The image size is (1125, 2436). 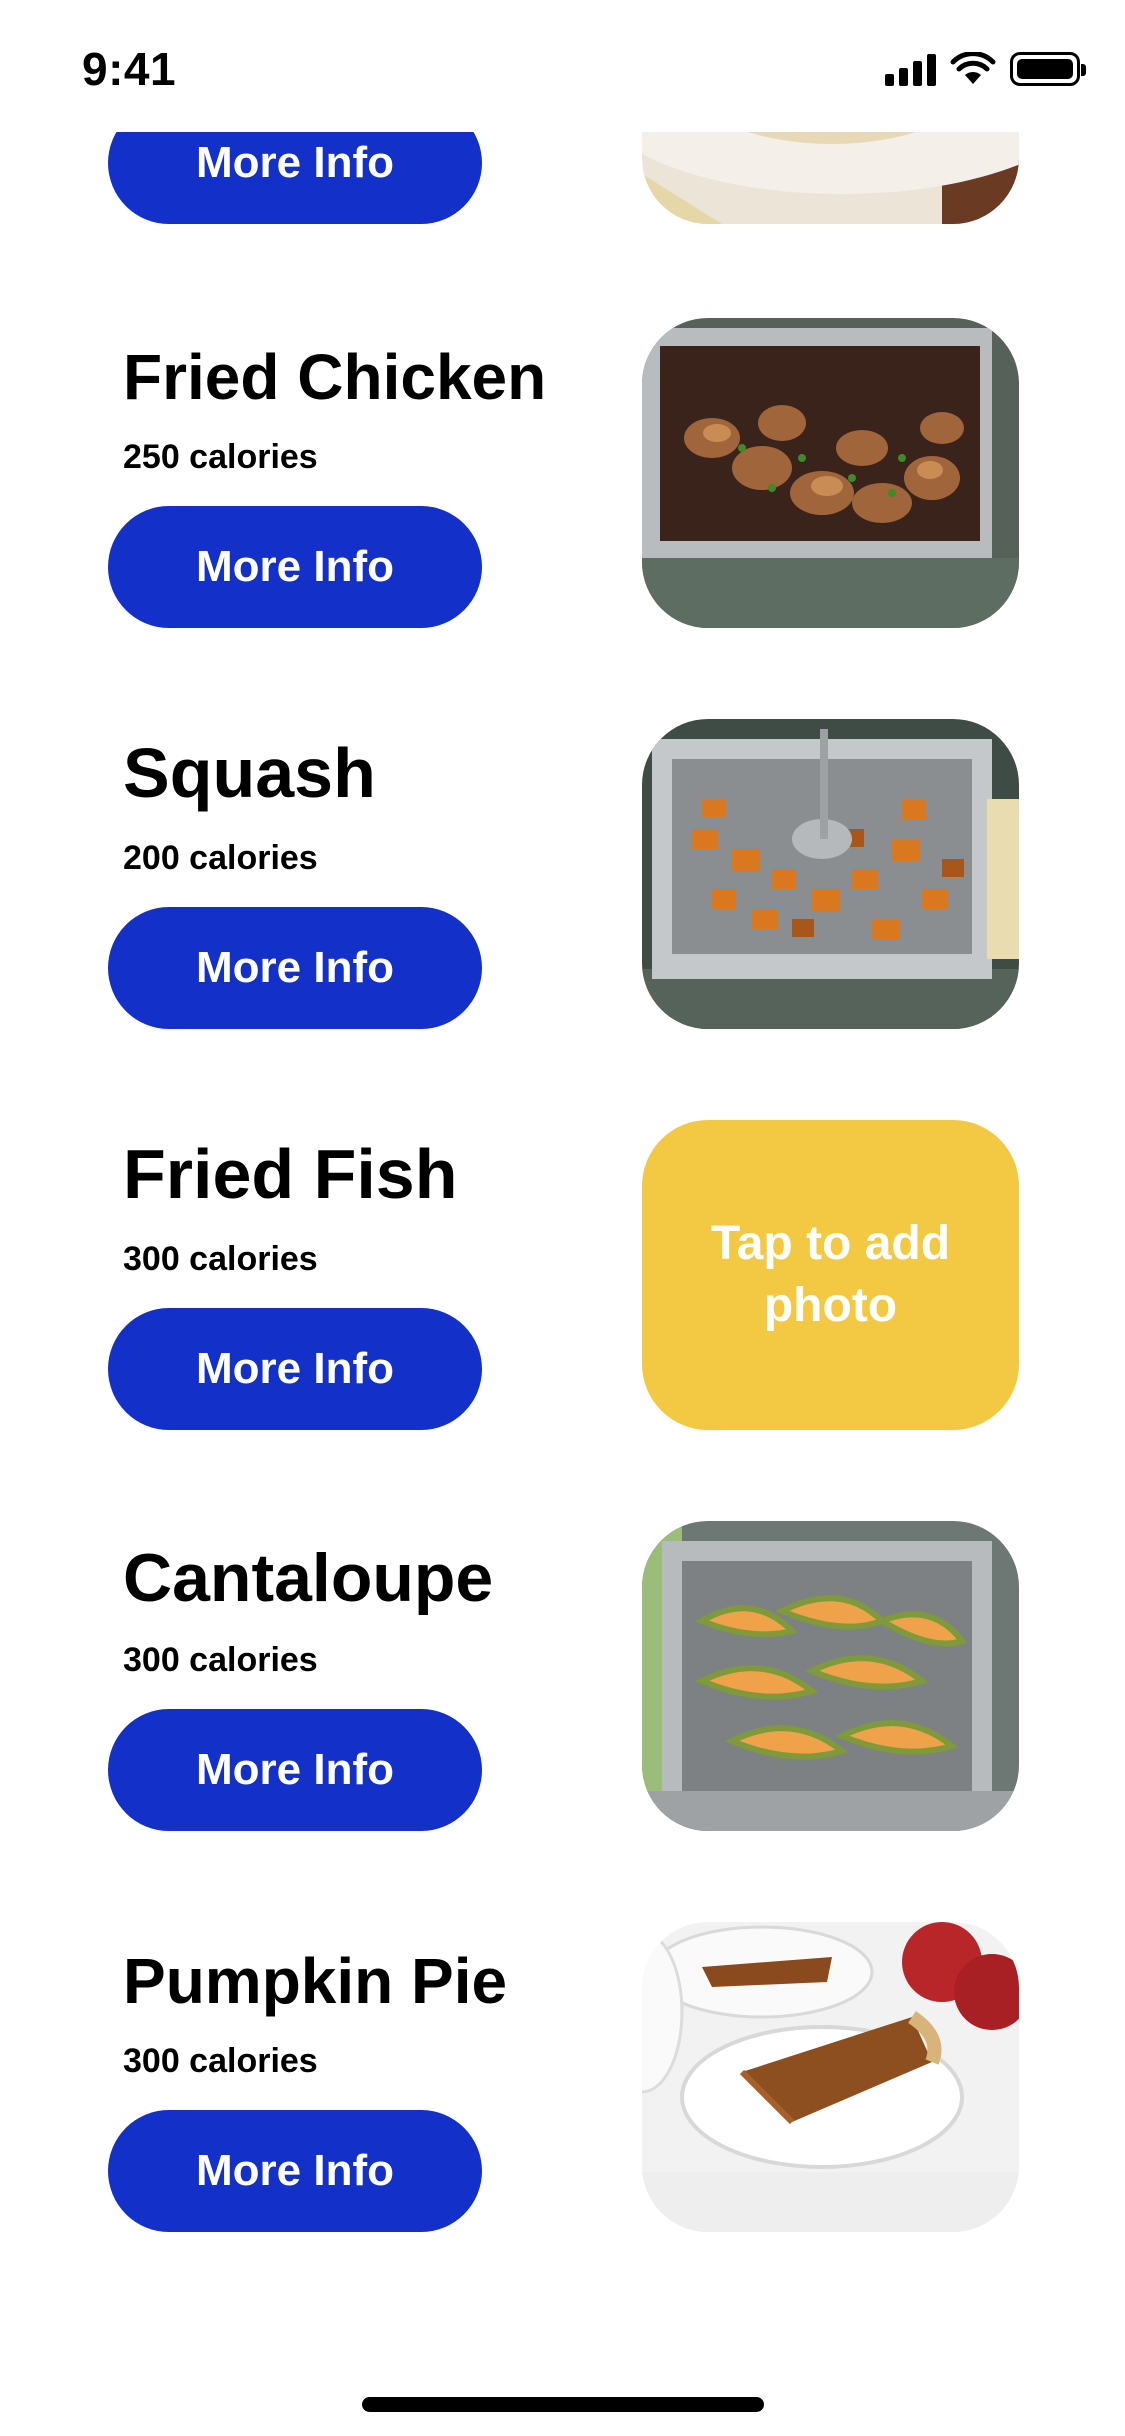 What do you see at coordinates (562, 2077) in the screenshot?
I see `list-item: Pumpkin Pie 300 calories More Info` at bounding box center [562, 2077].